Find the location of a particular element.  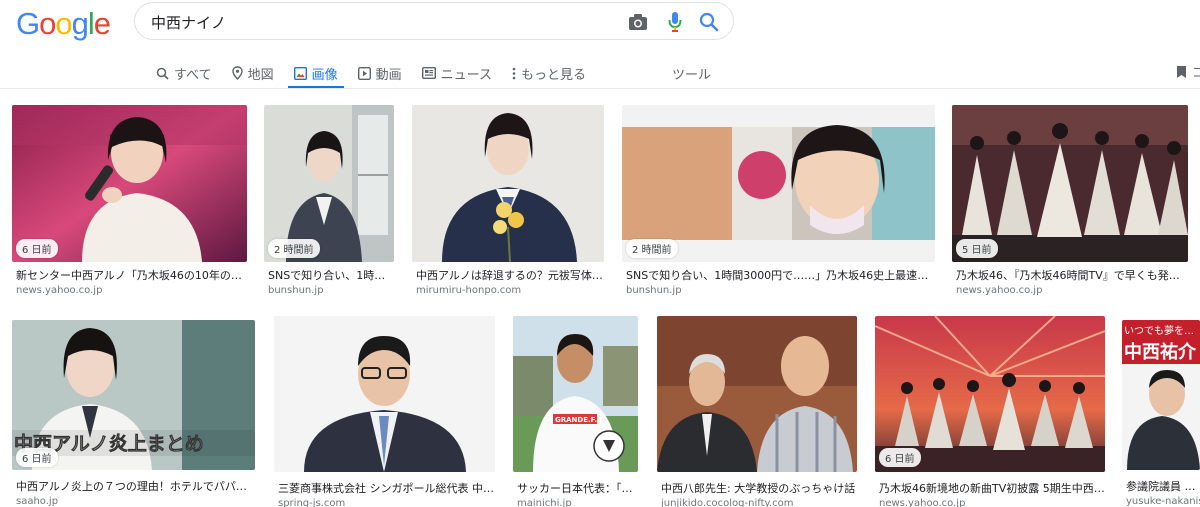

google-logo: Google is located at coordinates (63, 24).